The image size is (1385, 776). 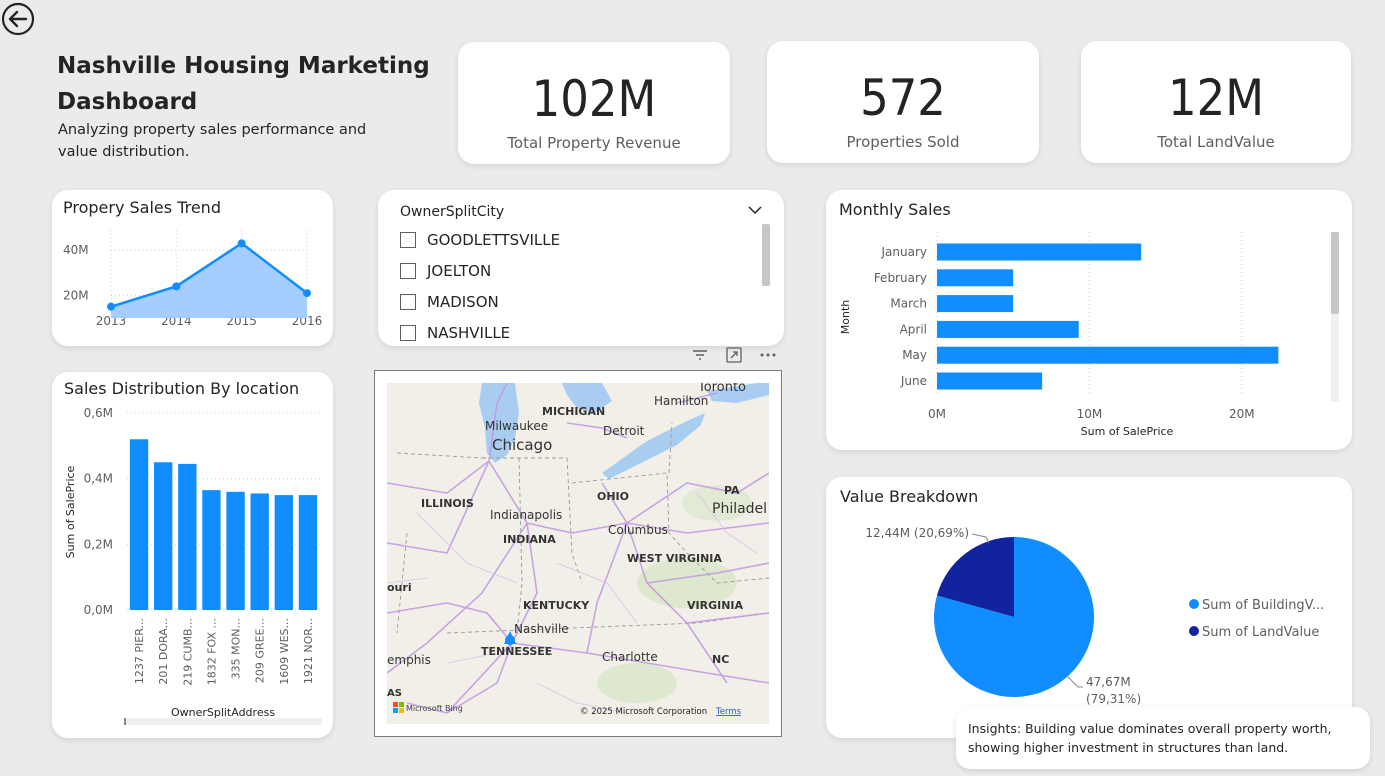 I want to click on more-options-icon, so click(x=768, y=355).